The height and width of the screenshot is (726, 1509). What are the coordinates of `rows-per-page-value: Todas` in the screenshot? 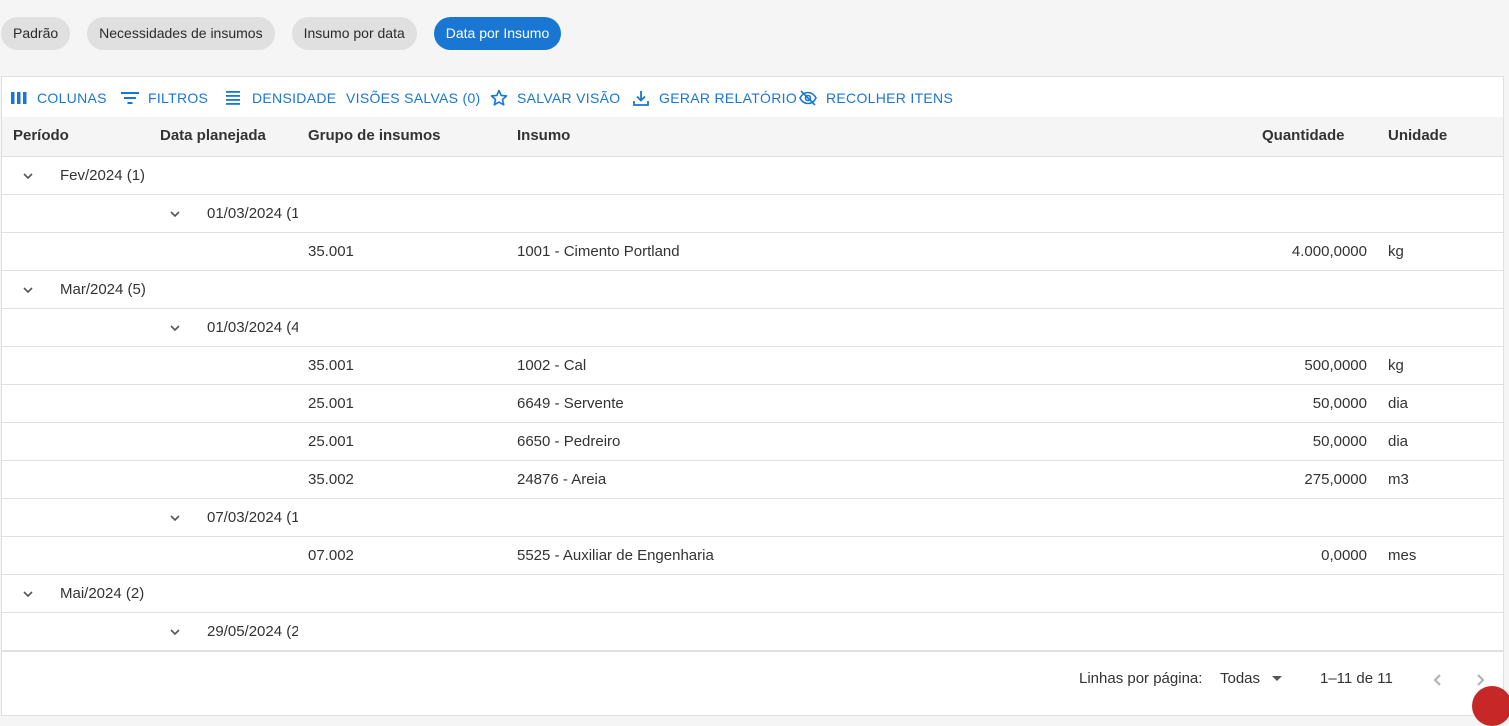 It's located at (1240, 678).